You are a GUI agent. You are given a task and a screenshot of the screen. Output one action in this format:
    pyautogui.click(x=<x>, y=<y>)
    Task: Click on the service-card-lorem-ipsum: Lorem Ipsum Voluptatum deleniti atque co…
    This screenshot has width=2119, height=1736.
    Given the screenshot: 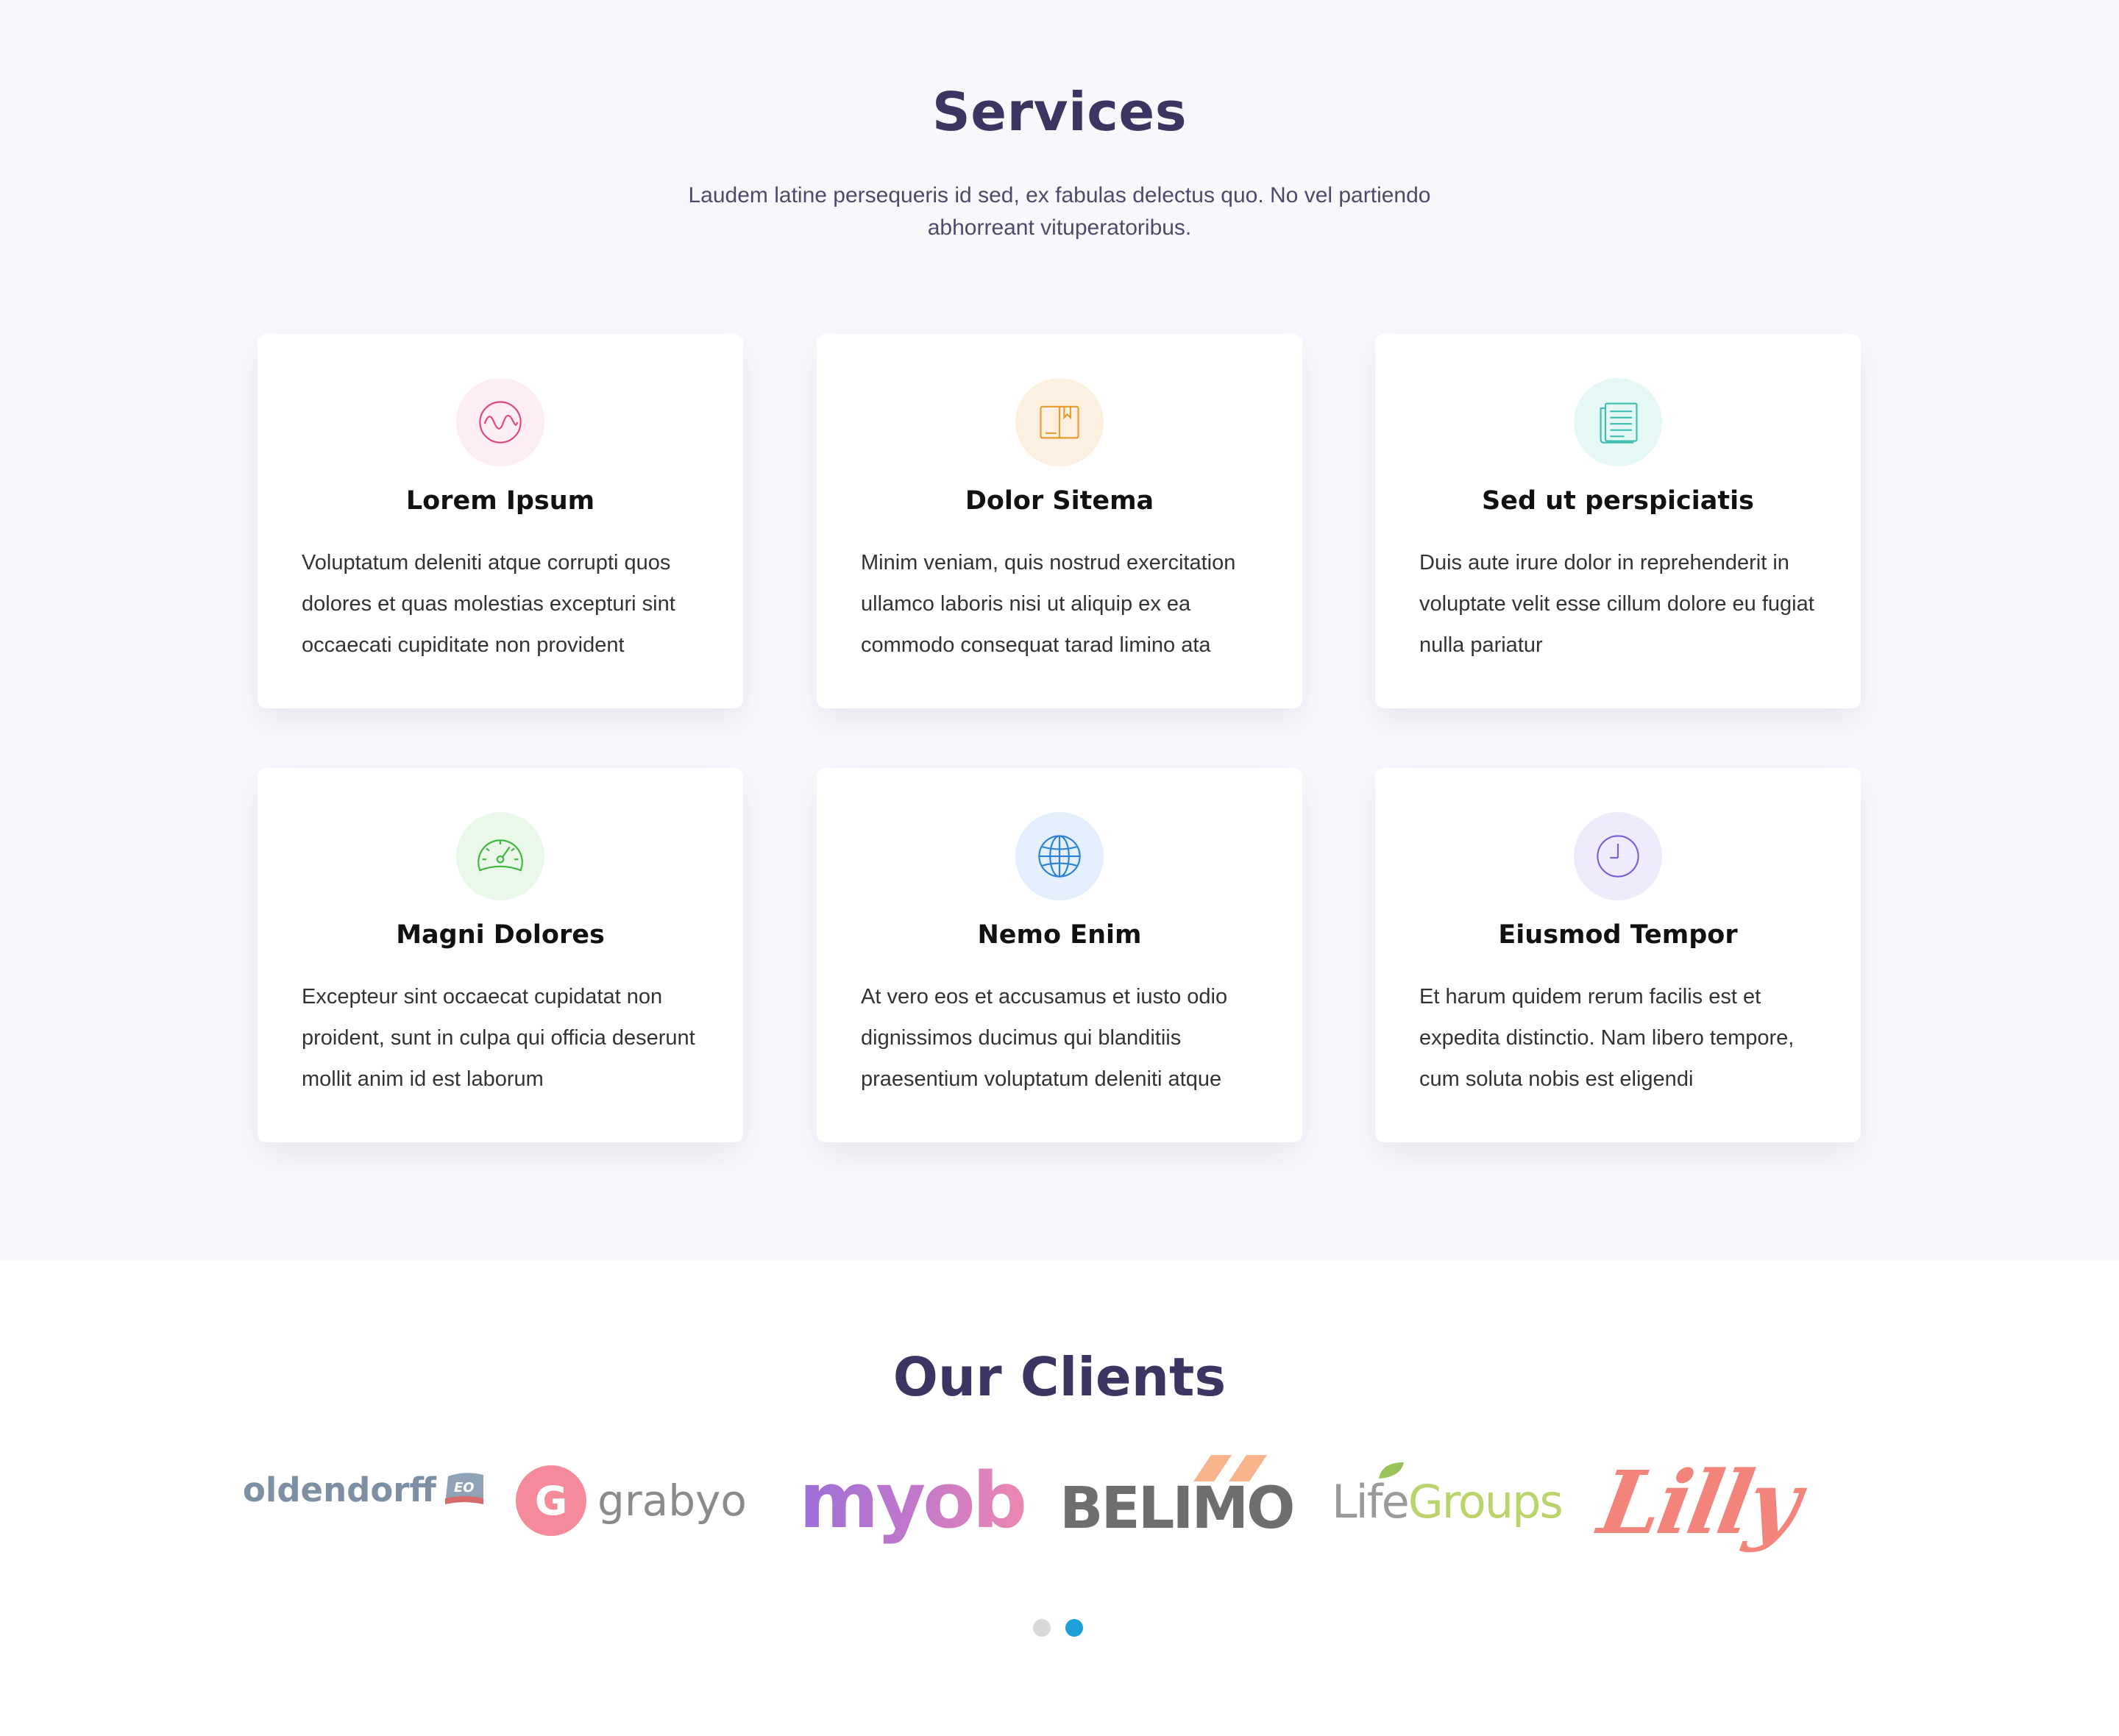 What is the action you would take?
    pyautogui.click(x=500, y=521)
    